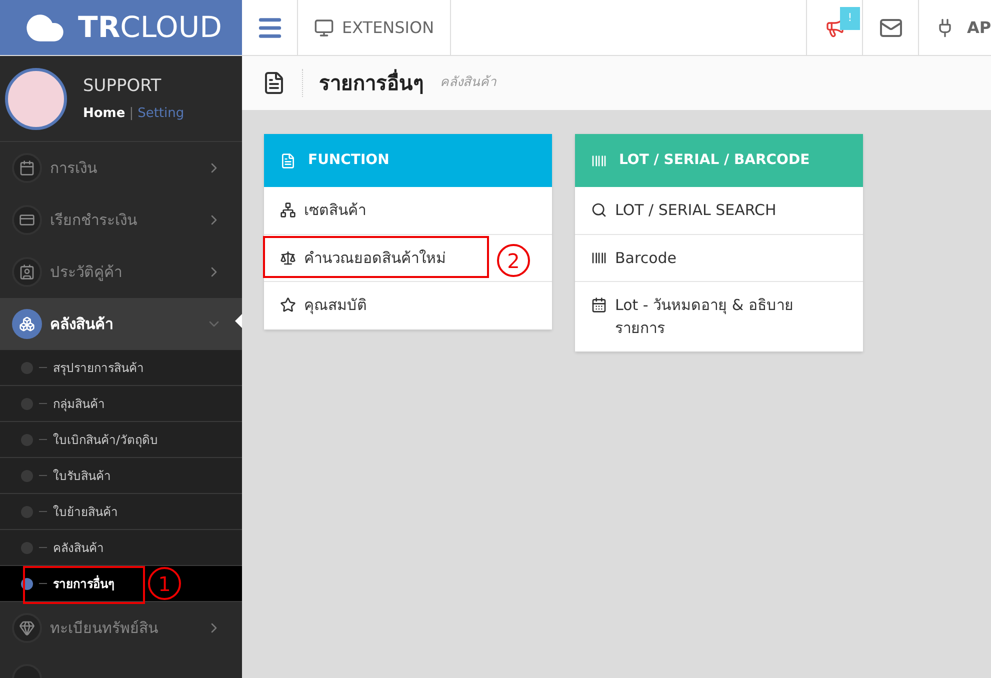 The image size is (991, 678). I want to click on sidebar-item: เรียกชำระเงิน, so click(121, 220).